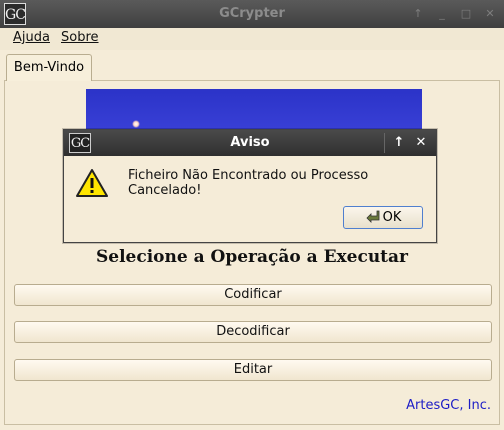 The height and width of the screenshot is (430, 504). What do you see at coordinates (373, 216) in the screenshot?
I see `enter-arrow-icon` at bounding box center [373, 216].